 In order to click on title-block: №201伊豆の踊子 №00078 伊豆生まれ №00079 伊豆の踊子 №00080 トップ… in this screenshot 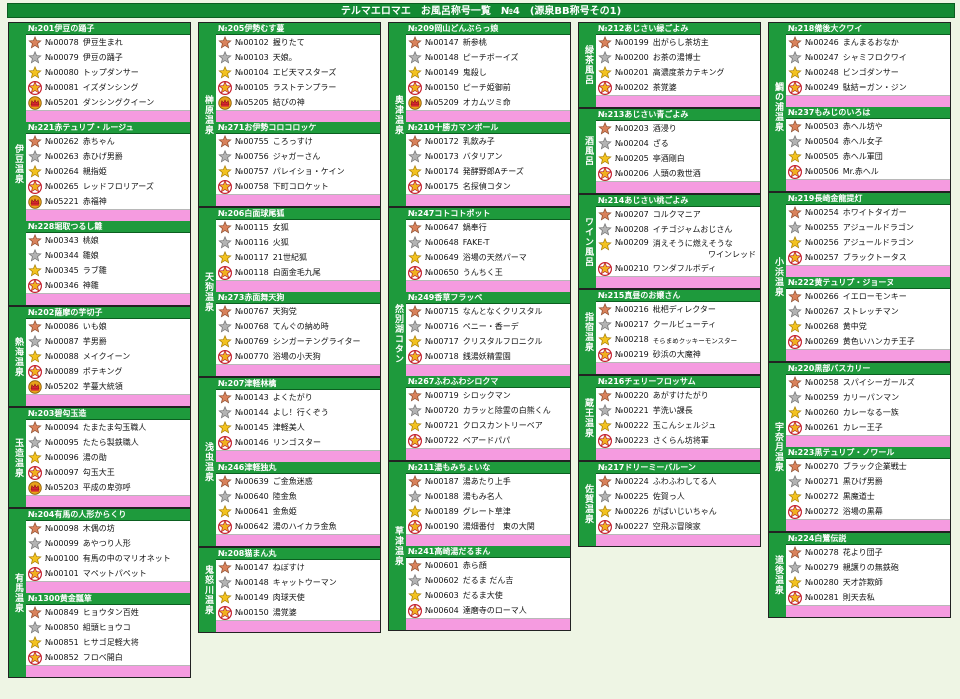, I will do `click(108, 72)`.